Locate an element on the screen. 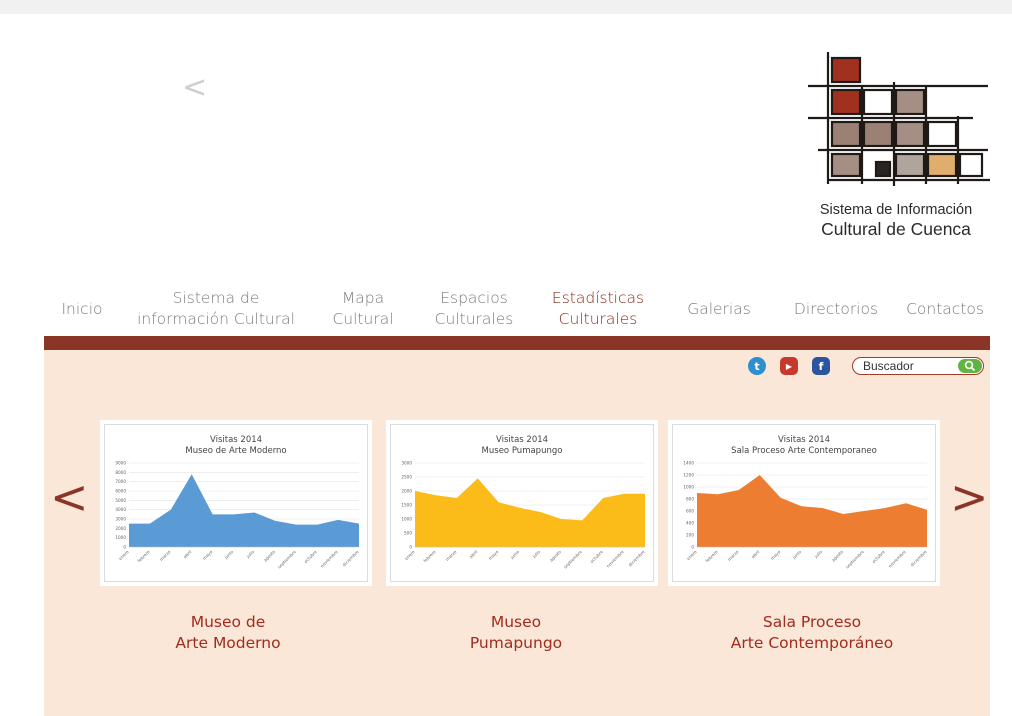 This screenshot has width=1012, height=716. y-tick-label: 600 is located at coordinates (690, 511).